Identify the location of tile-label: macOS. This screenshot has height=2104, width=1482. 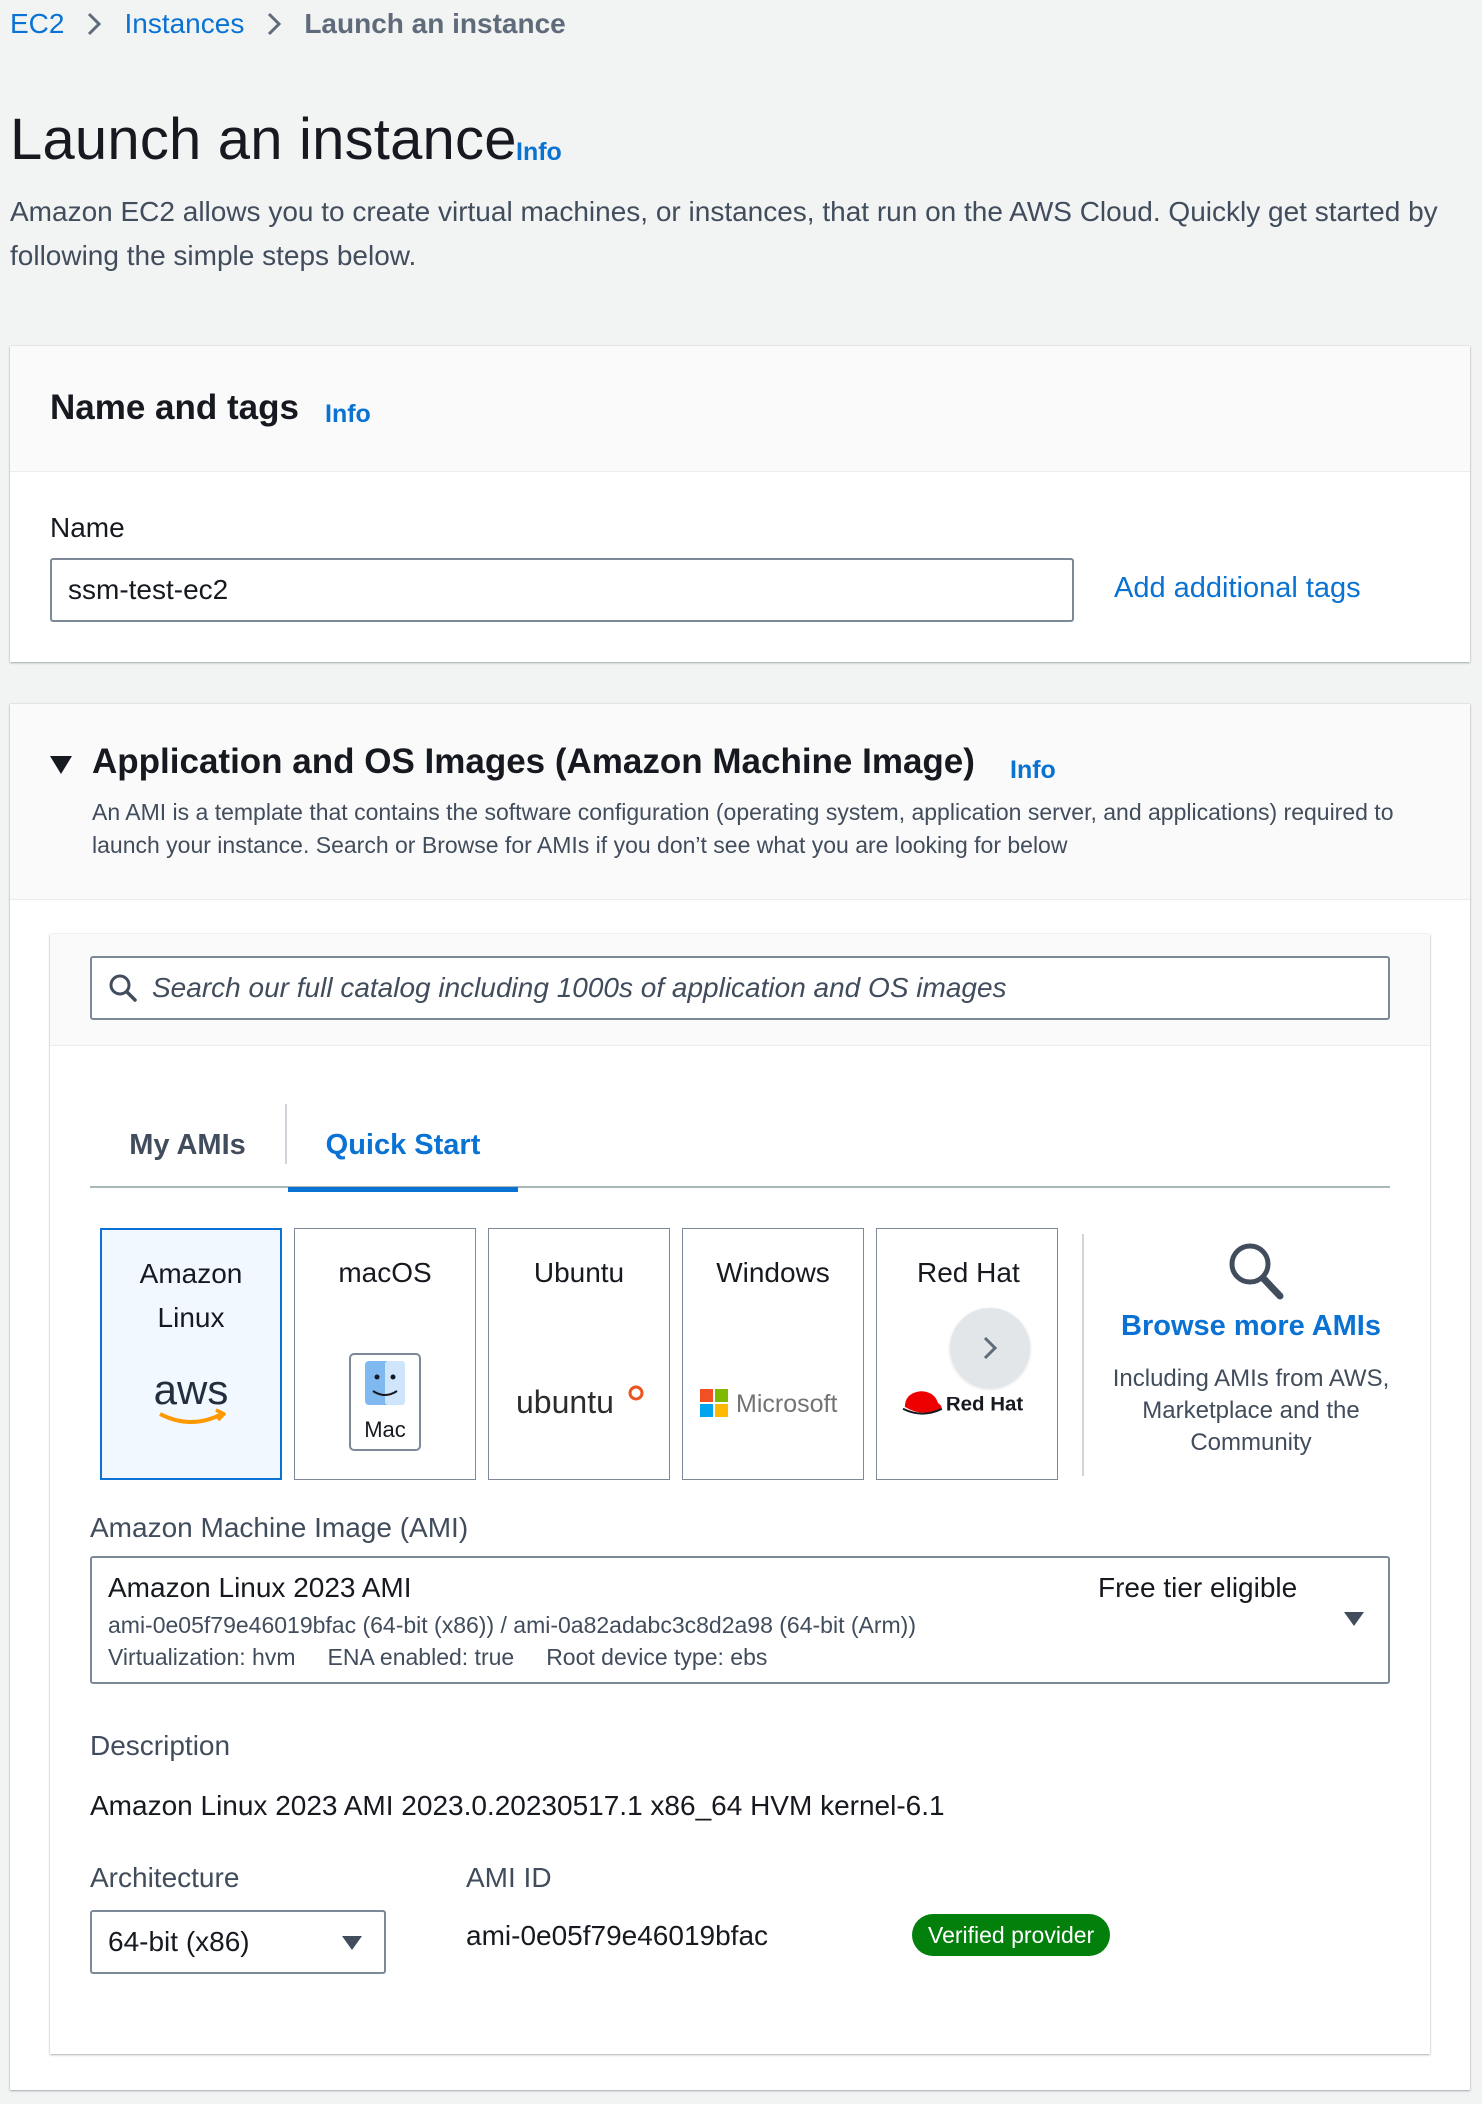
(385, 1272).